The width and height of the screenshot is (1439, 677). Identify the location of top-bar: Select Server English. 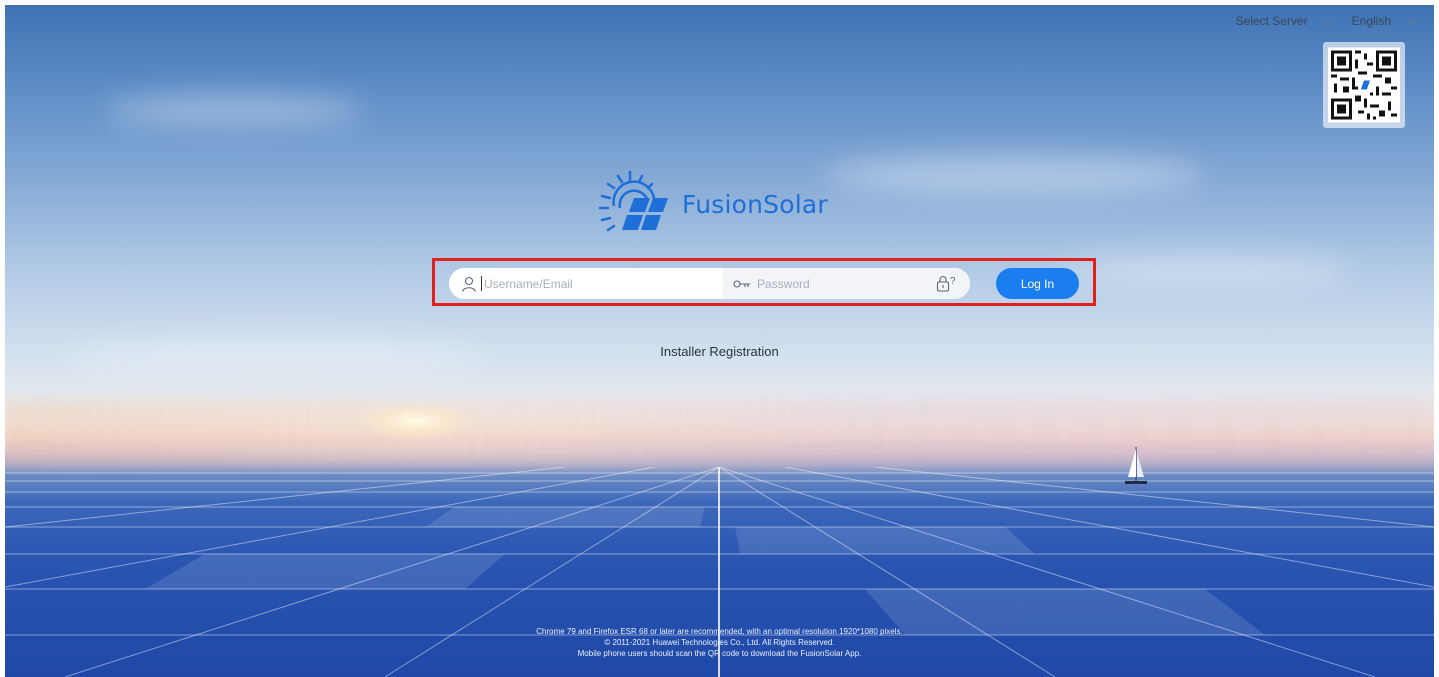
(1326, 21).